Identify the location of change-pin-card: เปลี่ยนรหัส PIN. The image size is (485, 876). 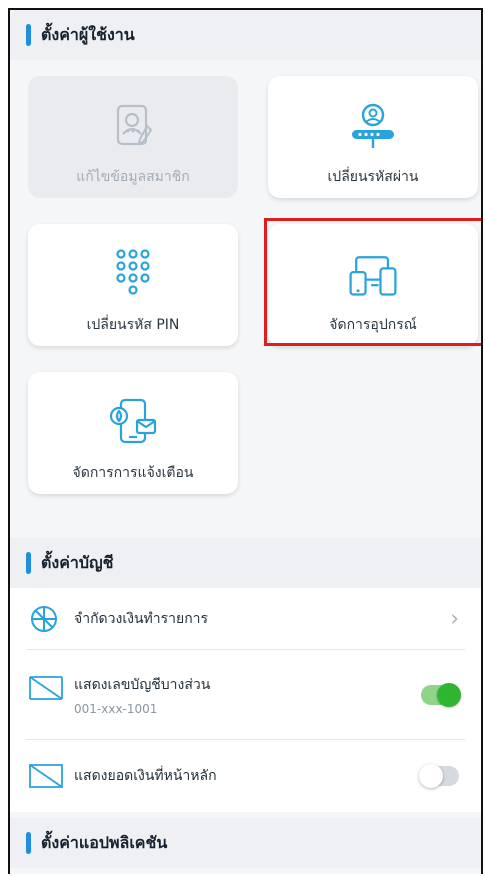
(133, 285).